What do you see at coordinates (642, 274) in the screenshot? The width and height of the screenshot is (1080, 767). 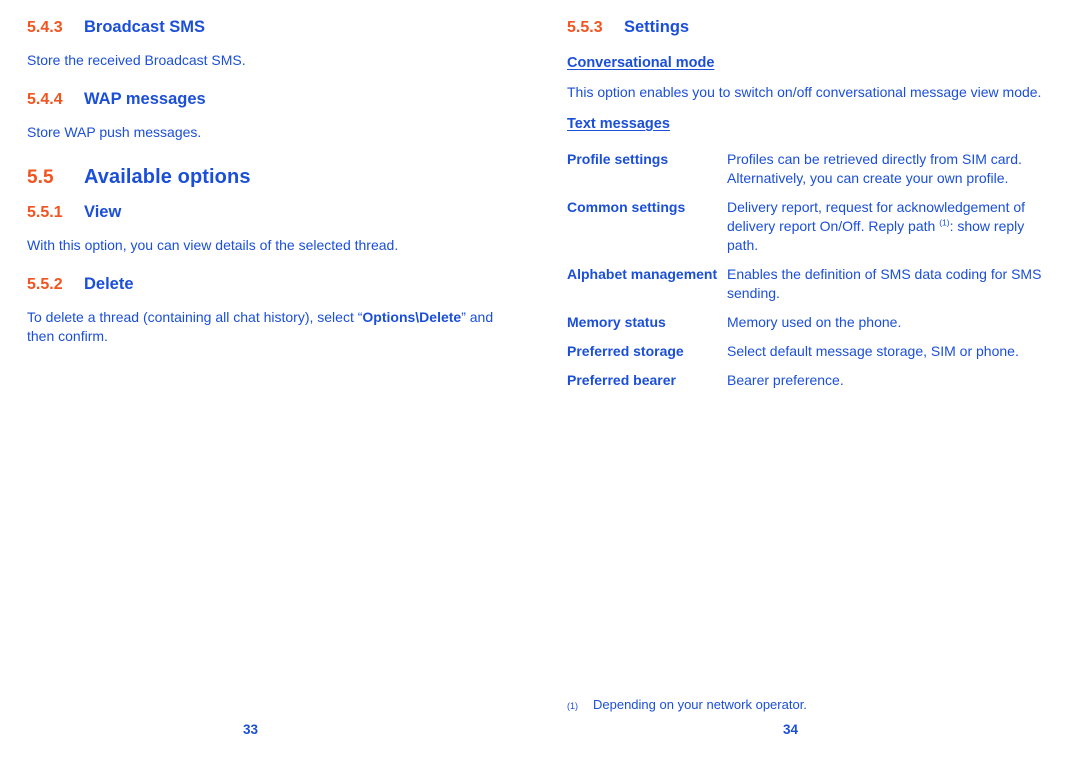 I see `setting-term: Alphabet management` at bounding box center [642, 274].